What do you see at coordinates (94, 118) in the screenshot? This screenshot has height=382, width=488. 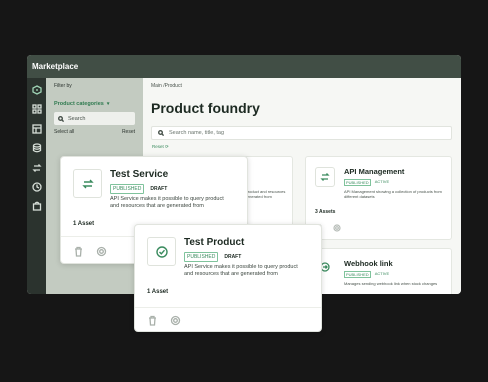 I see `filter-search-input: Search` at bounding box center [94, 118].